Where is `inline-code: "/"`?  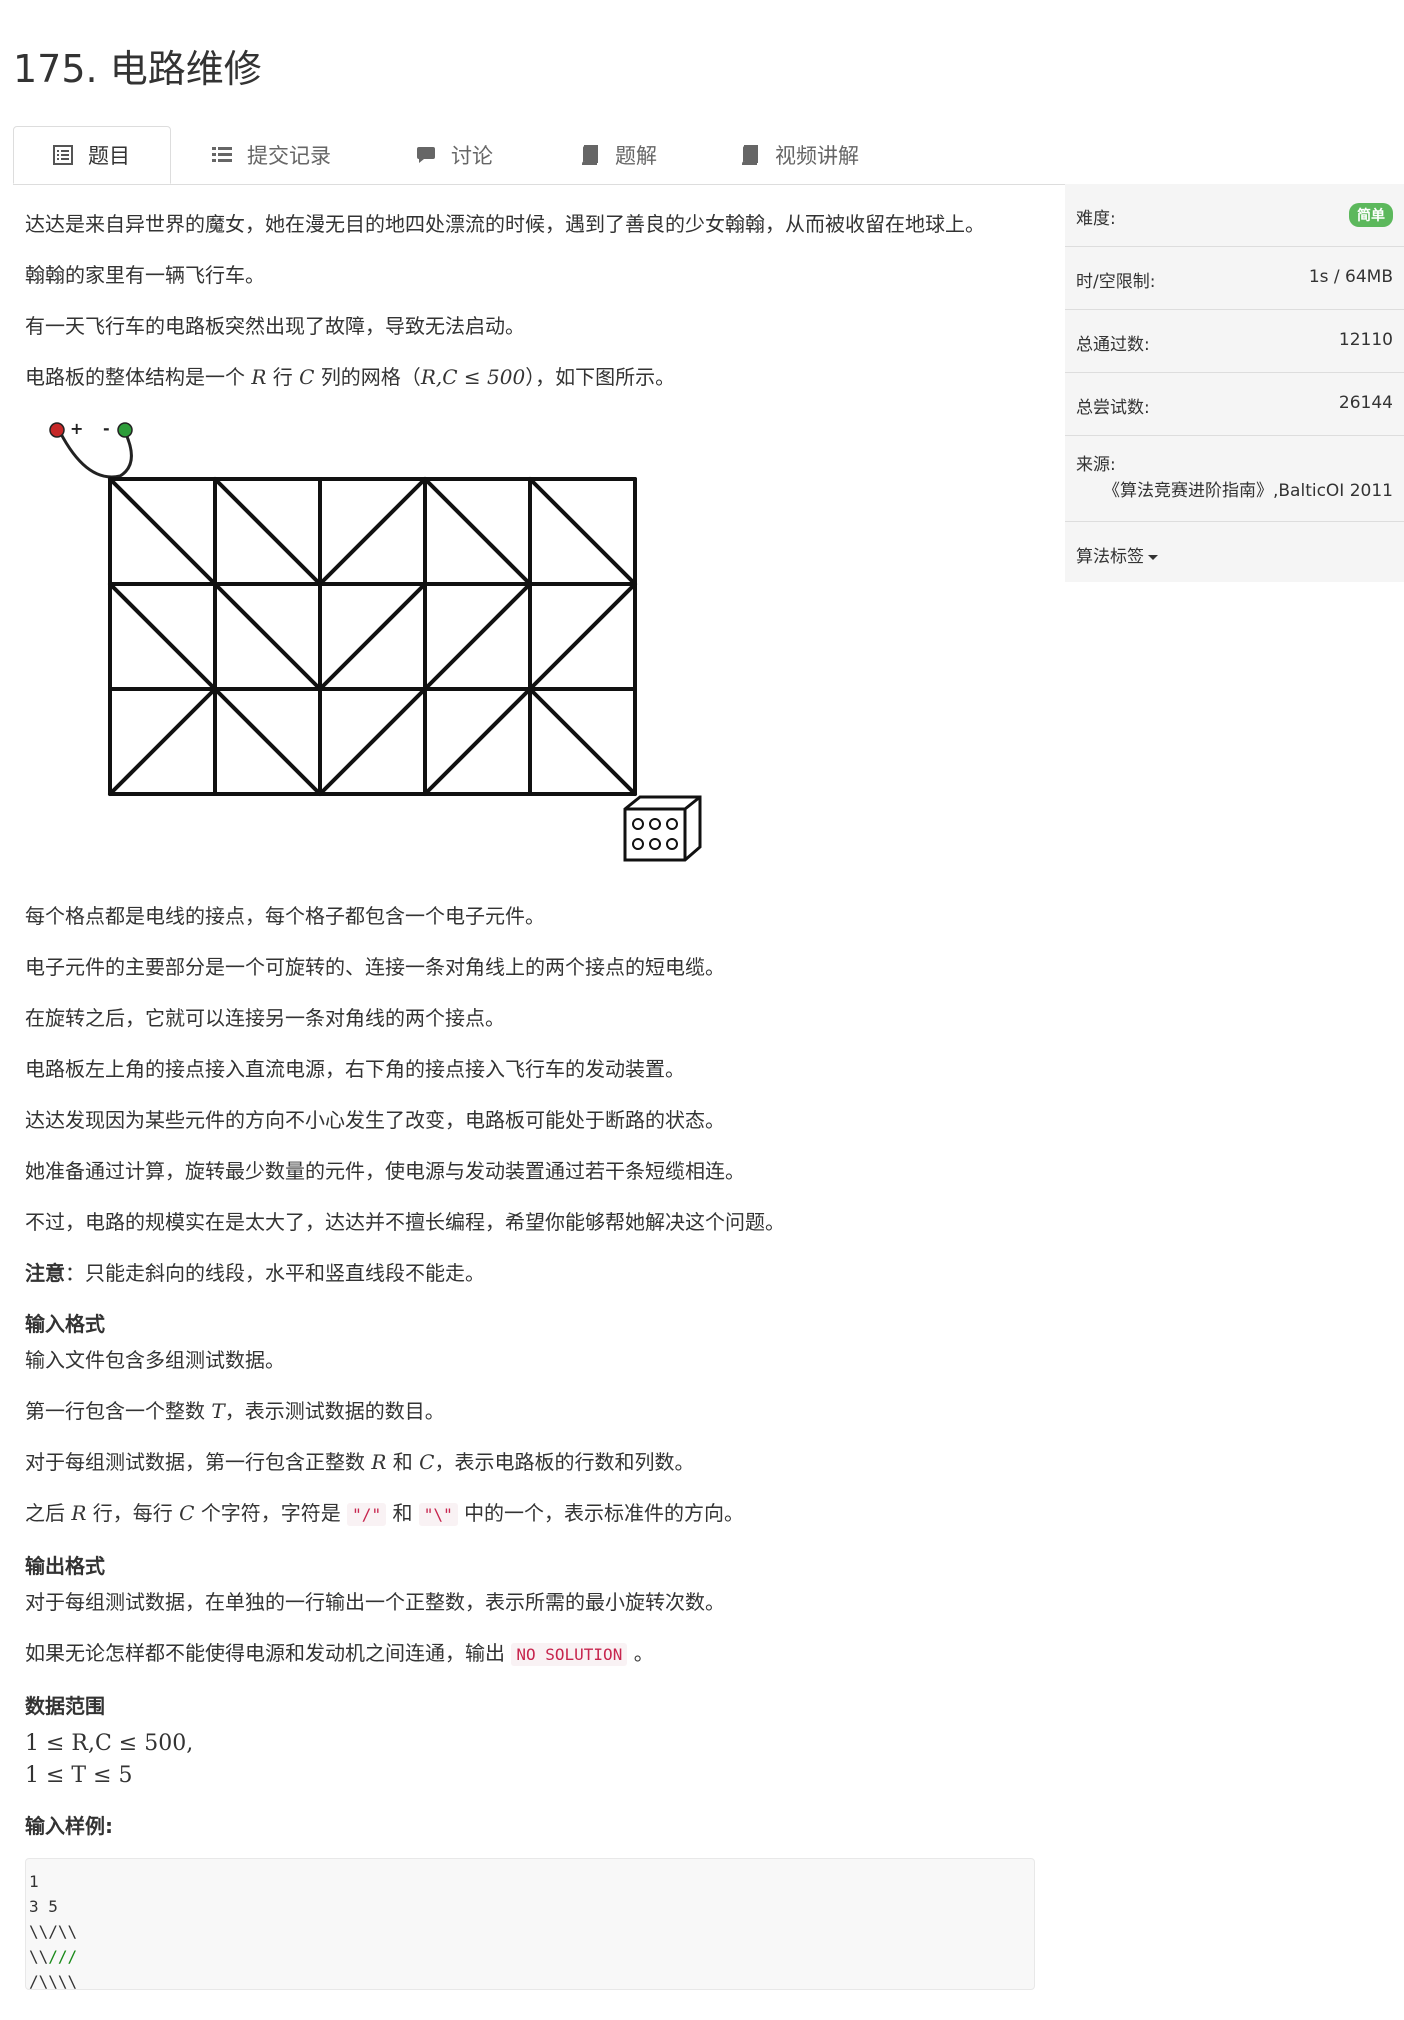
inline-code: "/" is located at coordinates (367, 1514).